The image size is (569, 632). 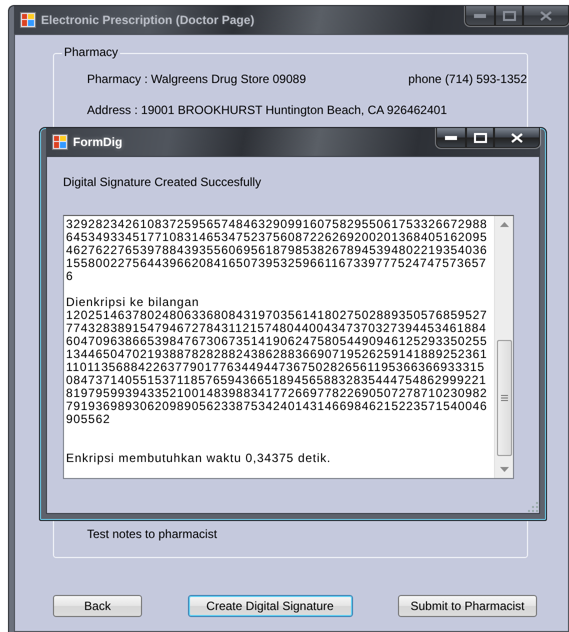 I want to click on window-title: FormDig, so click(x=98, y=142).